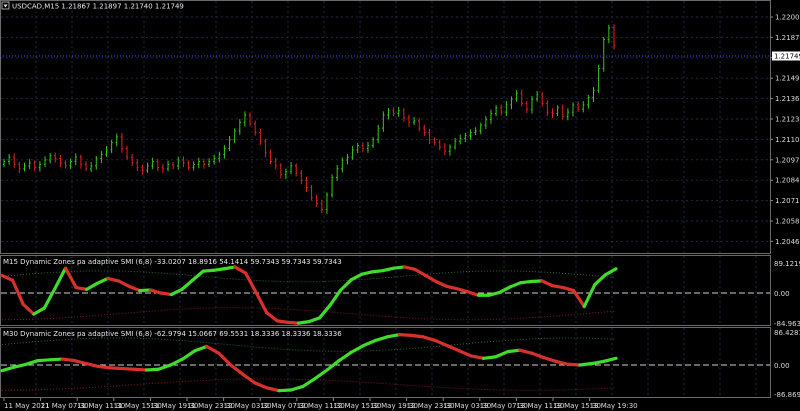 The image size is (800, 411). What do you see at coordinates (787, 181) in the screenshot?
I see `price-axis-label: 1.20845` at bounding box center [787, 181].